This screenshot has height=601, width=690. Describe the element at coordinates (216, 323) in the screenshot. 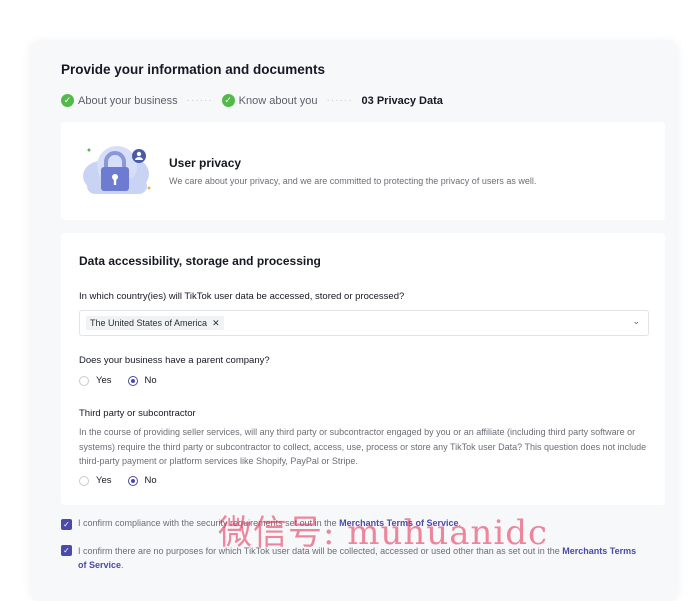

I see `close-icon: ✕` at that location.